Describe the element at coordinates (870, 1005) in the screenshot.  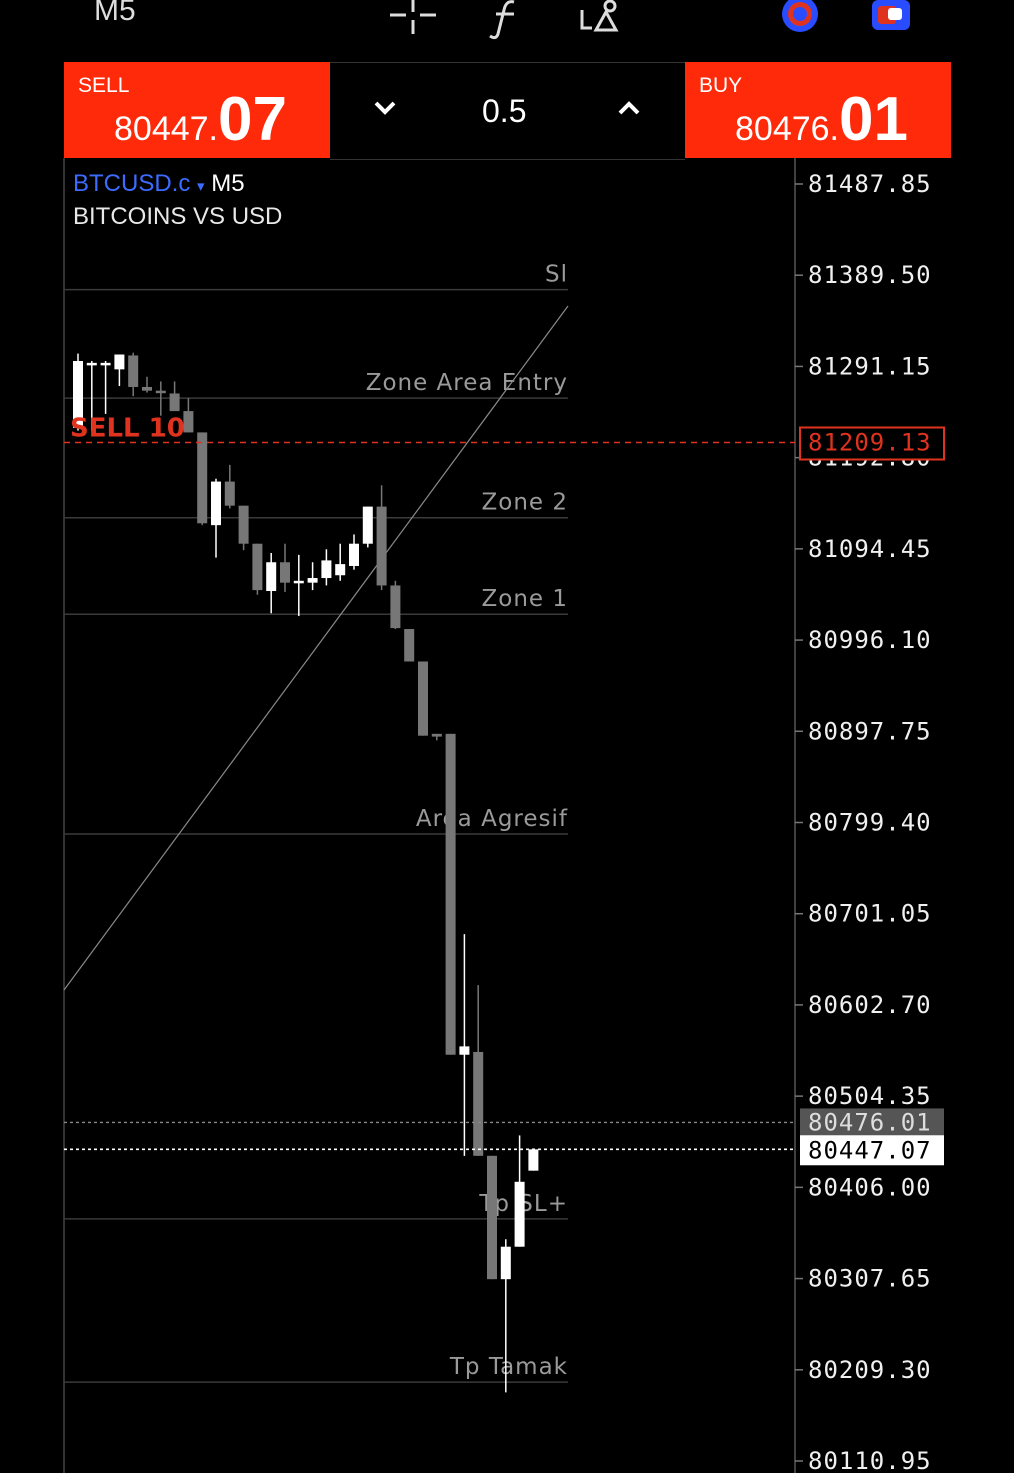
I see `axis-tick-label: 80602.70` at that location.